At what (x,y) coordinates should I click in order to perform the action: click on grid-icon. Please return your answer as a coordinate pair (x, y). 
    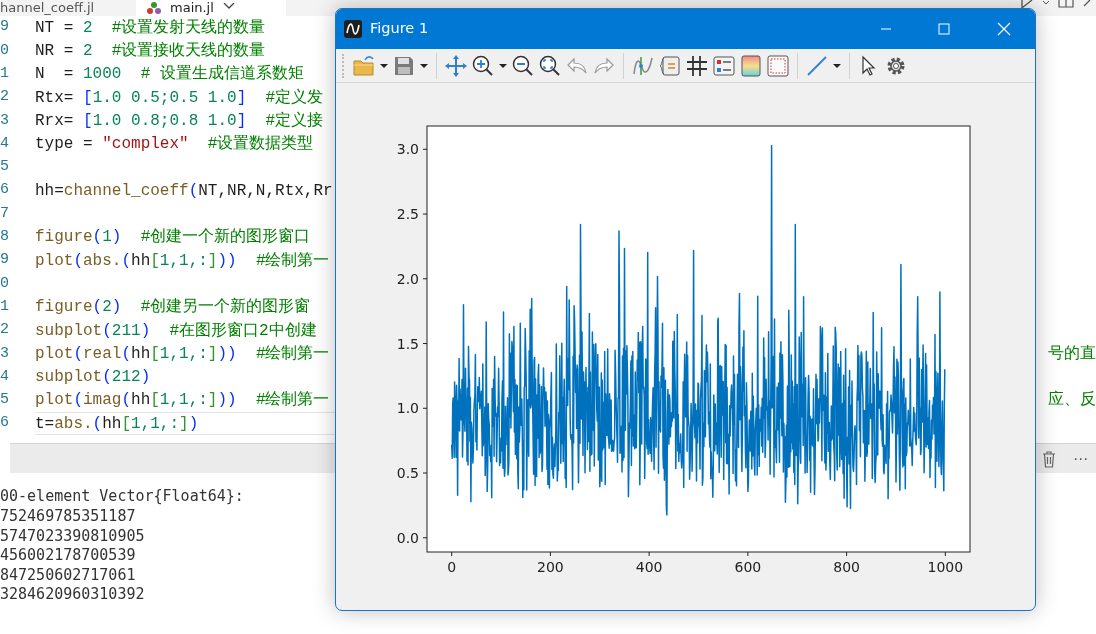
    Looking at the image, I should click on (697, 65).